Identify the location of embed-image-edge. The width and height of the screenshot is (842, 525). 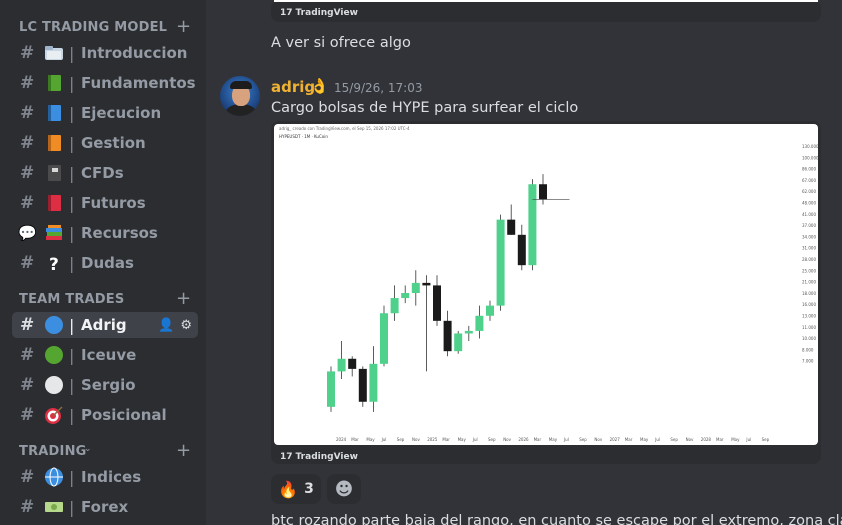
(546, 1).